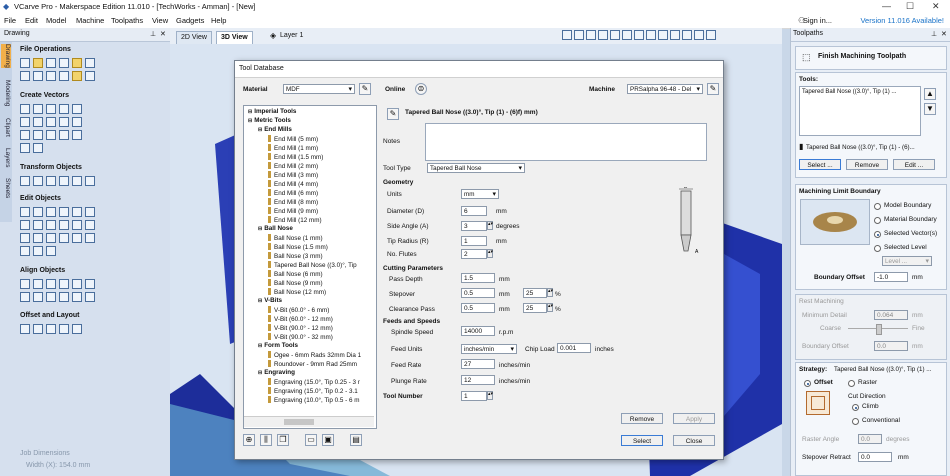 This screenshot has width=950, height=476. What do you see at coordinates (574, 348) in the screenshot?
I see `chip-load-input: 0.001` at bounding box center [574, 348].